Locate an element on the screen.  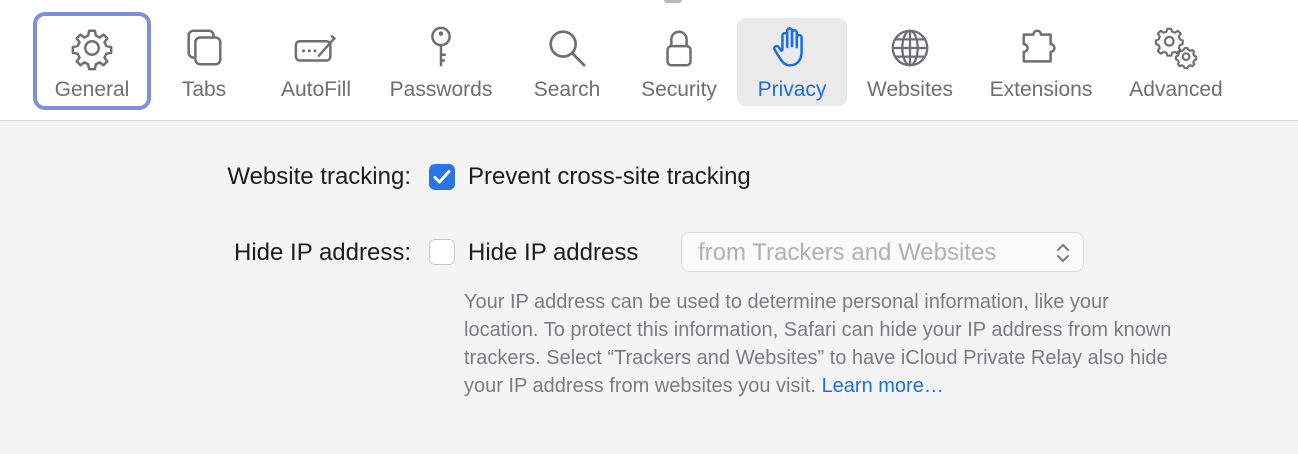
tab-autofill: AutoFill is located at coordinates (316, 62).